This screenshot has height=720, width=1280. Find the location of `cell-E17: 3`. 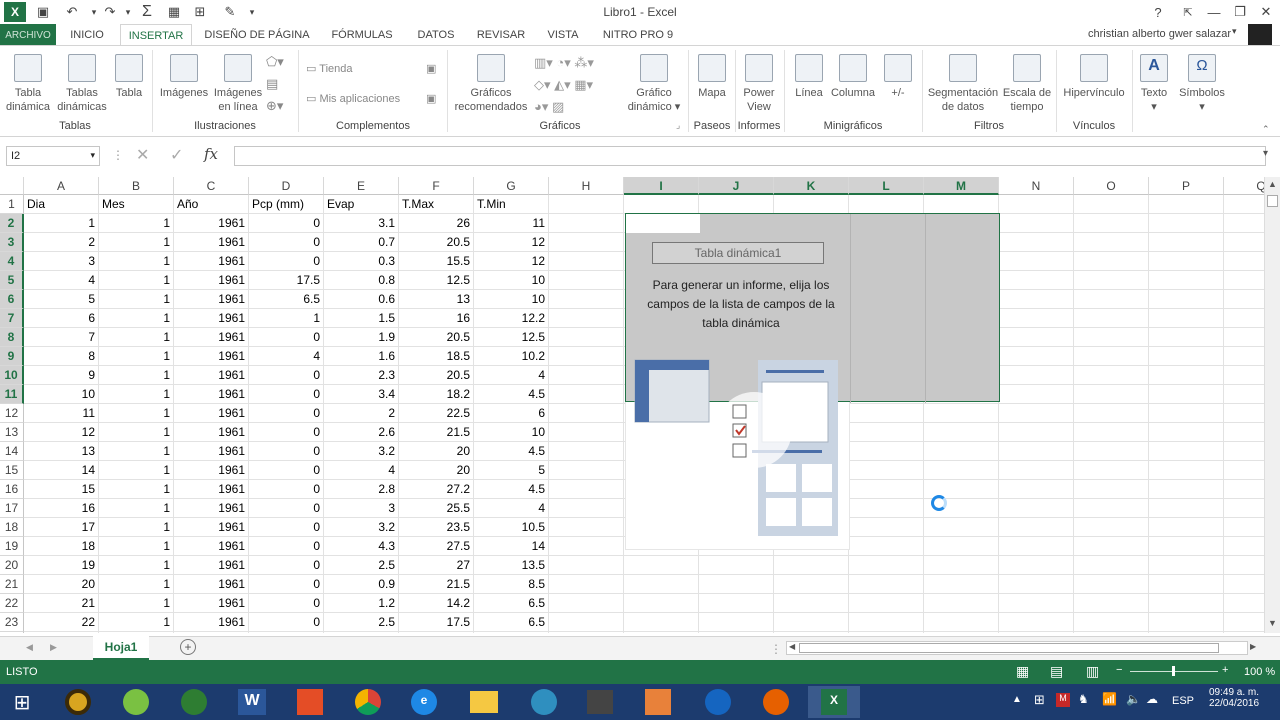

cell-E17: 3 is located at coordinates (361, 508).